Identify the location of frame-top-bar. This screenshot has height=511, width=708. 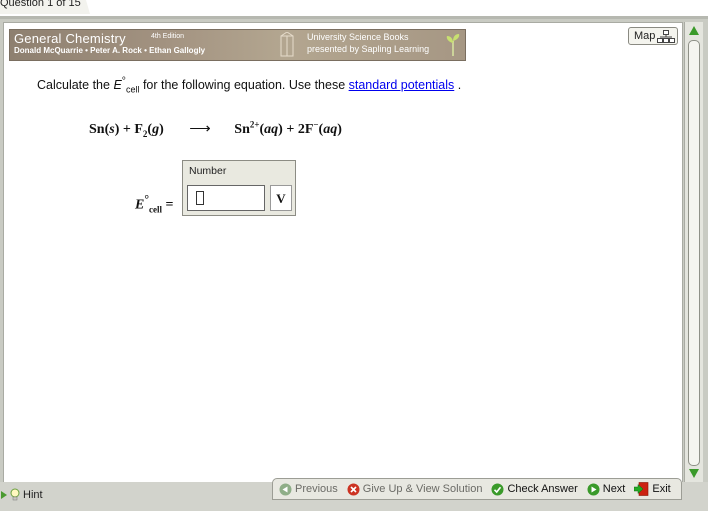
(354, 17).